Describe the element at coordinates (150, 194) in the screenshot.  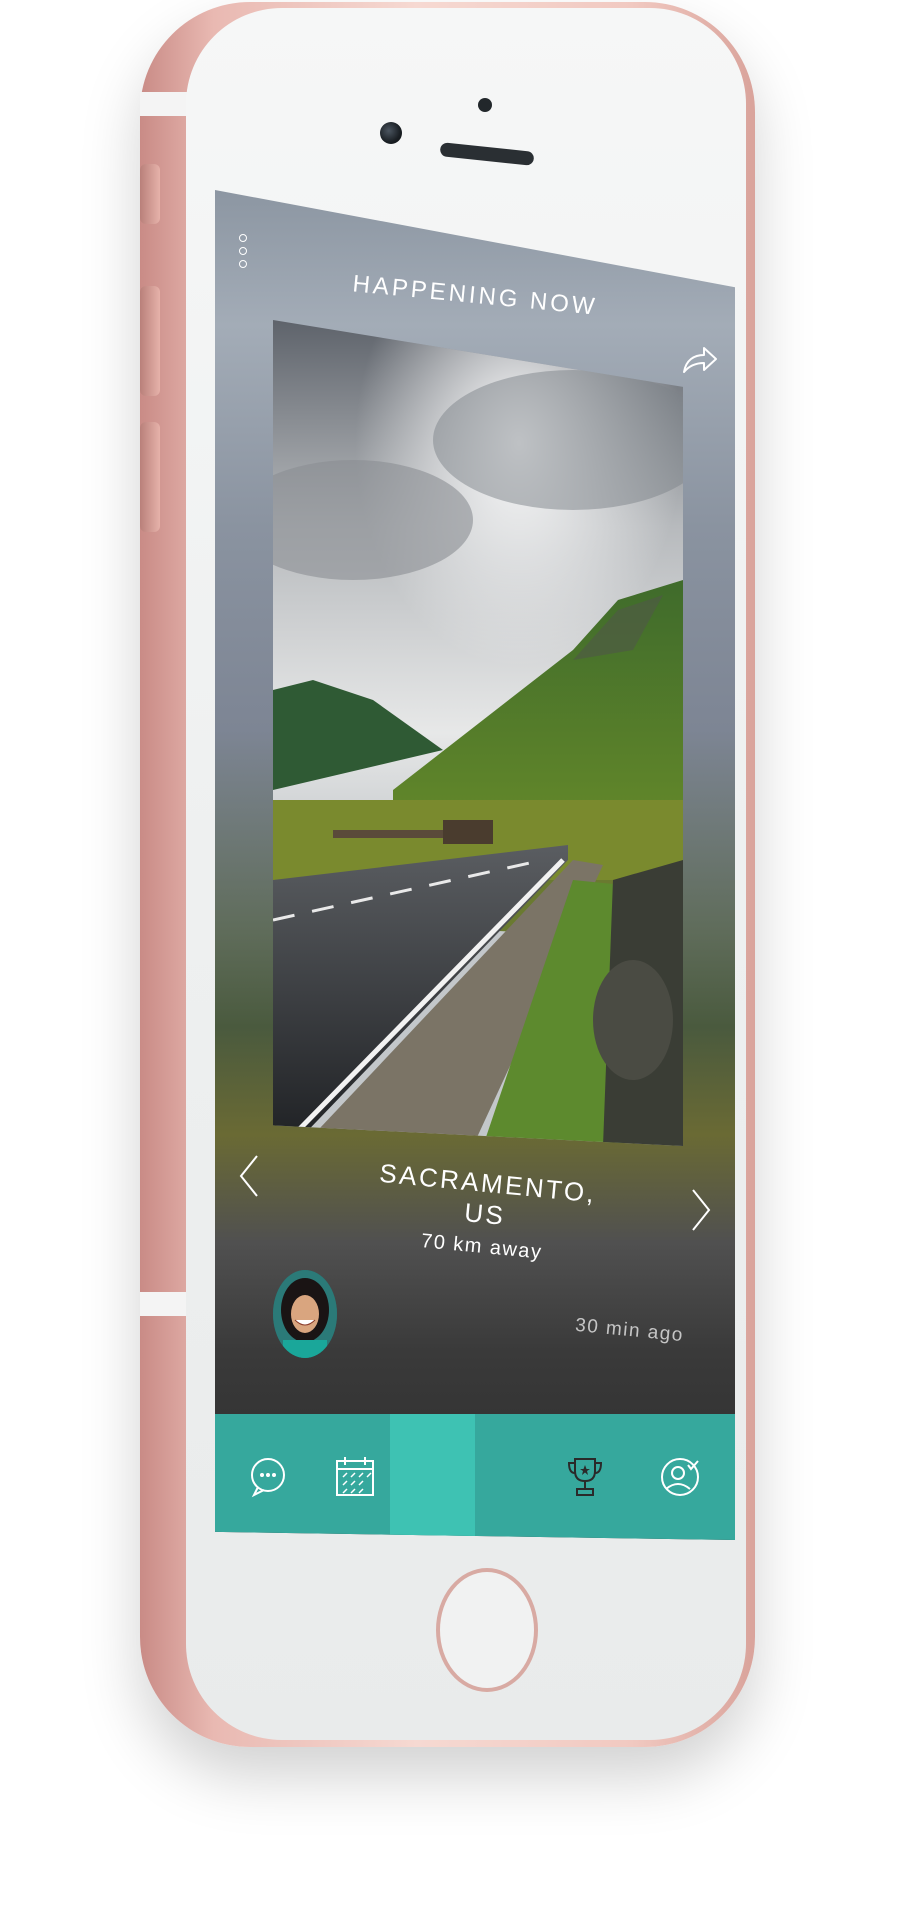
I see `mute-switch` at that location.